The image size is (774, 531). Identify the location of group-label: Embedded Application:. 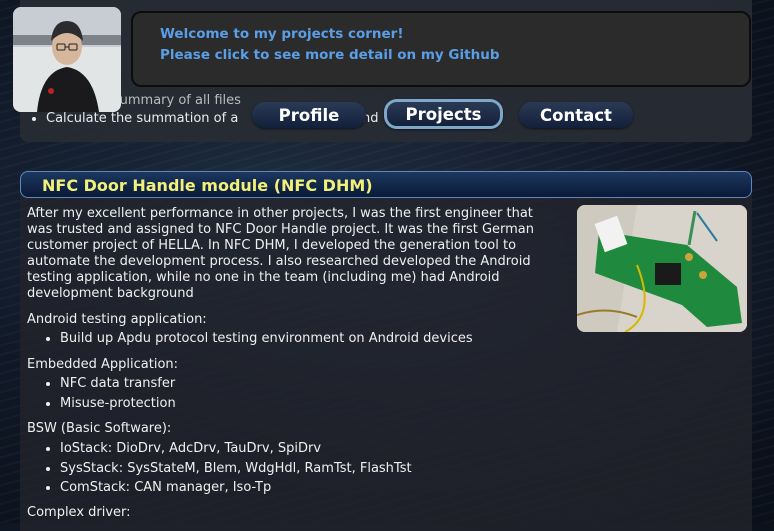
(103, 364).